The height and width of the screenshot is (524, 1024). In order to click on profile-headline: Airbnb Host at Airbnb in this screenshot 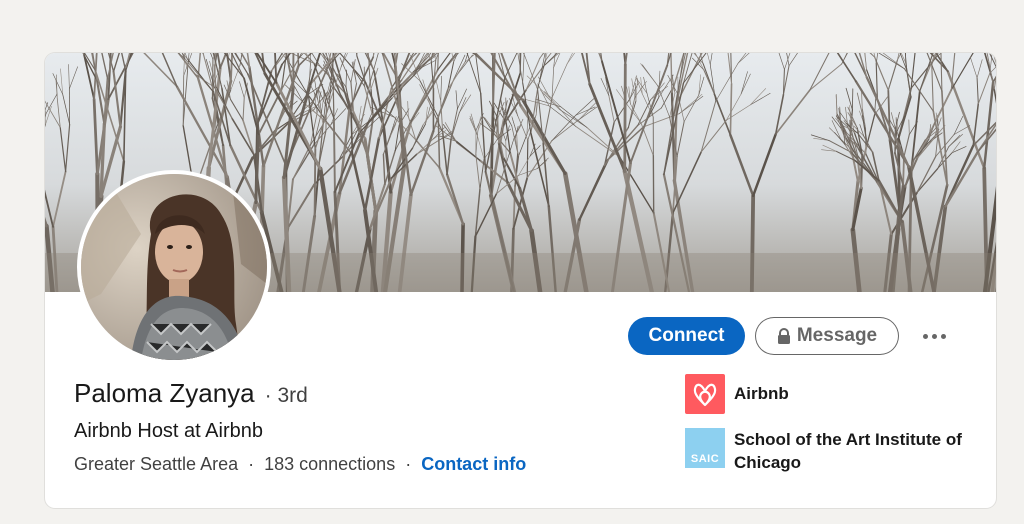, I will do `click(168, 431)`.